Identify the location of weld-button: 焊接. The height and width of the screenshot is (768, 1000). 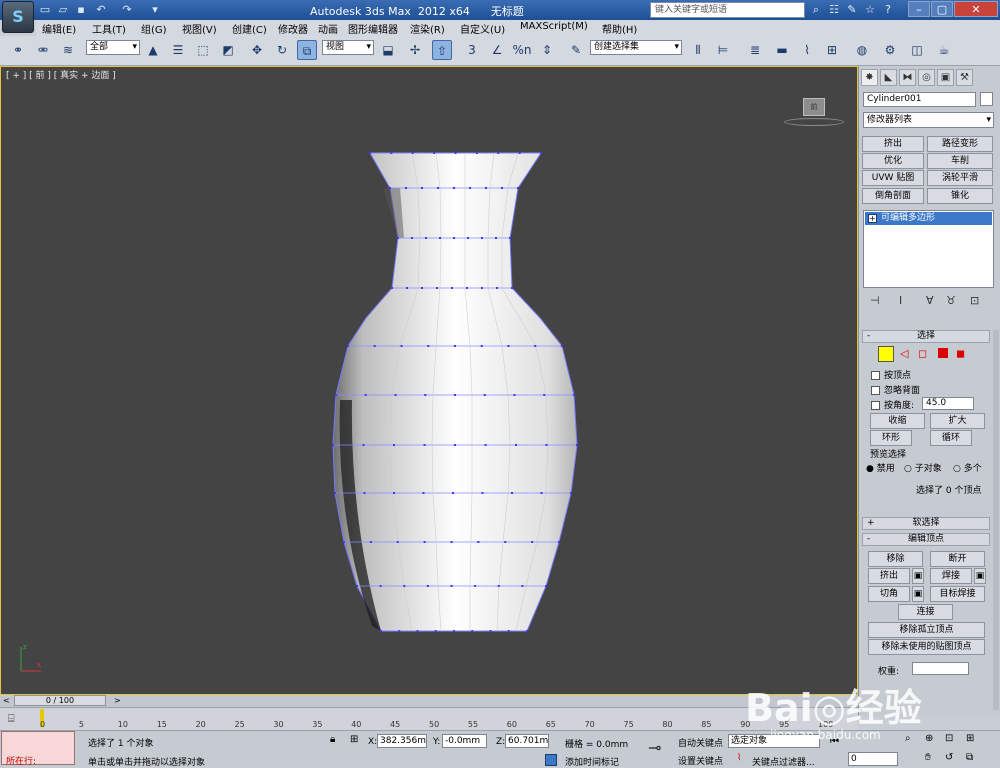
(951, 576).